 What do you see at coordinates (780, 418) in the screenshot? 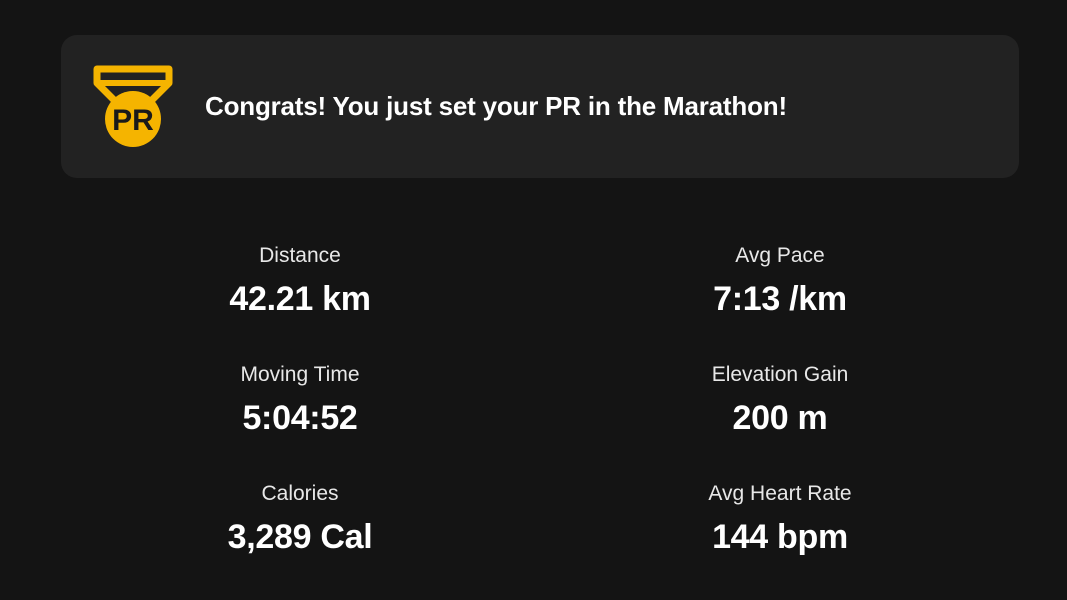
I see `stat-value: 200 m` at bounding box center [780, 418].